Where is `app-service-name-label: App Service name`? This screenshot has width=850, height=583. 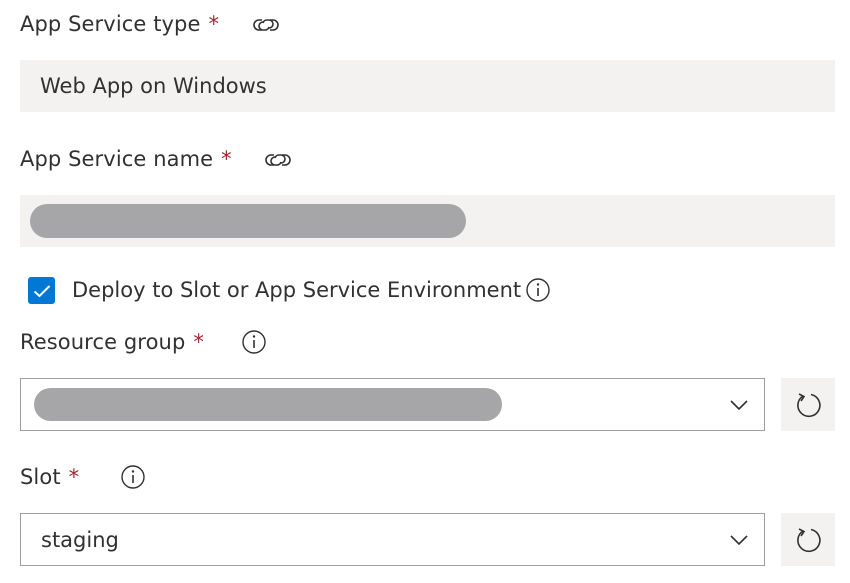
app-service-name-label: App Service name is located at coordinates (117, 159).